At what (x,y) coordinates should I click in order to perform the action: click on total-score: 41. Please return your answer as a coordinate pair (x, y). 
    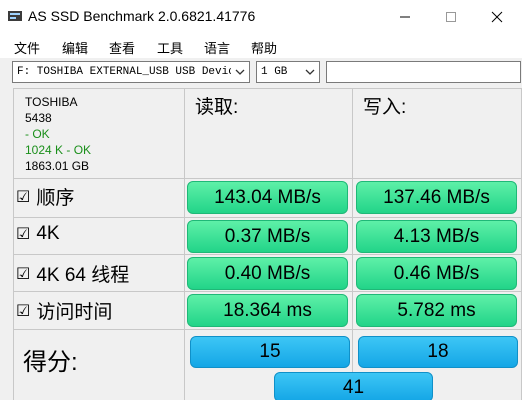
    Looking at the image, I should click on (353, 386).